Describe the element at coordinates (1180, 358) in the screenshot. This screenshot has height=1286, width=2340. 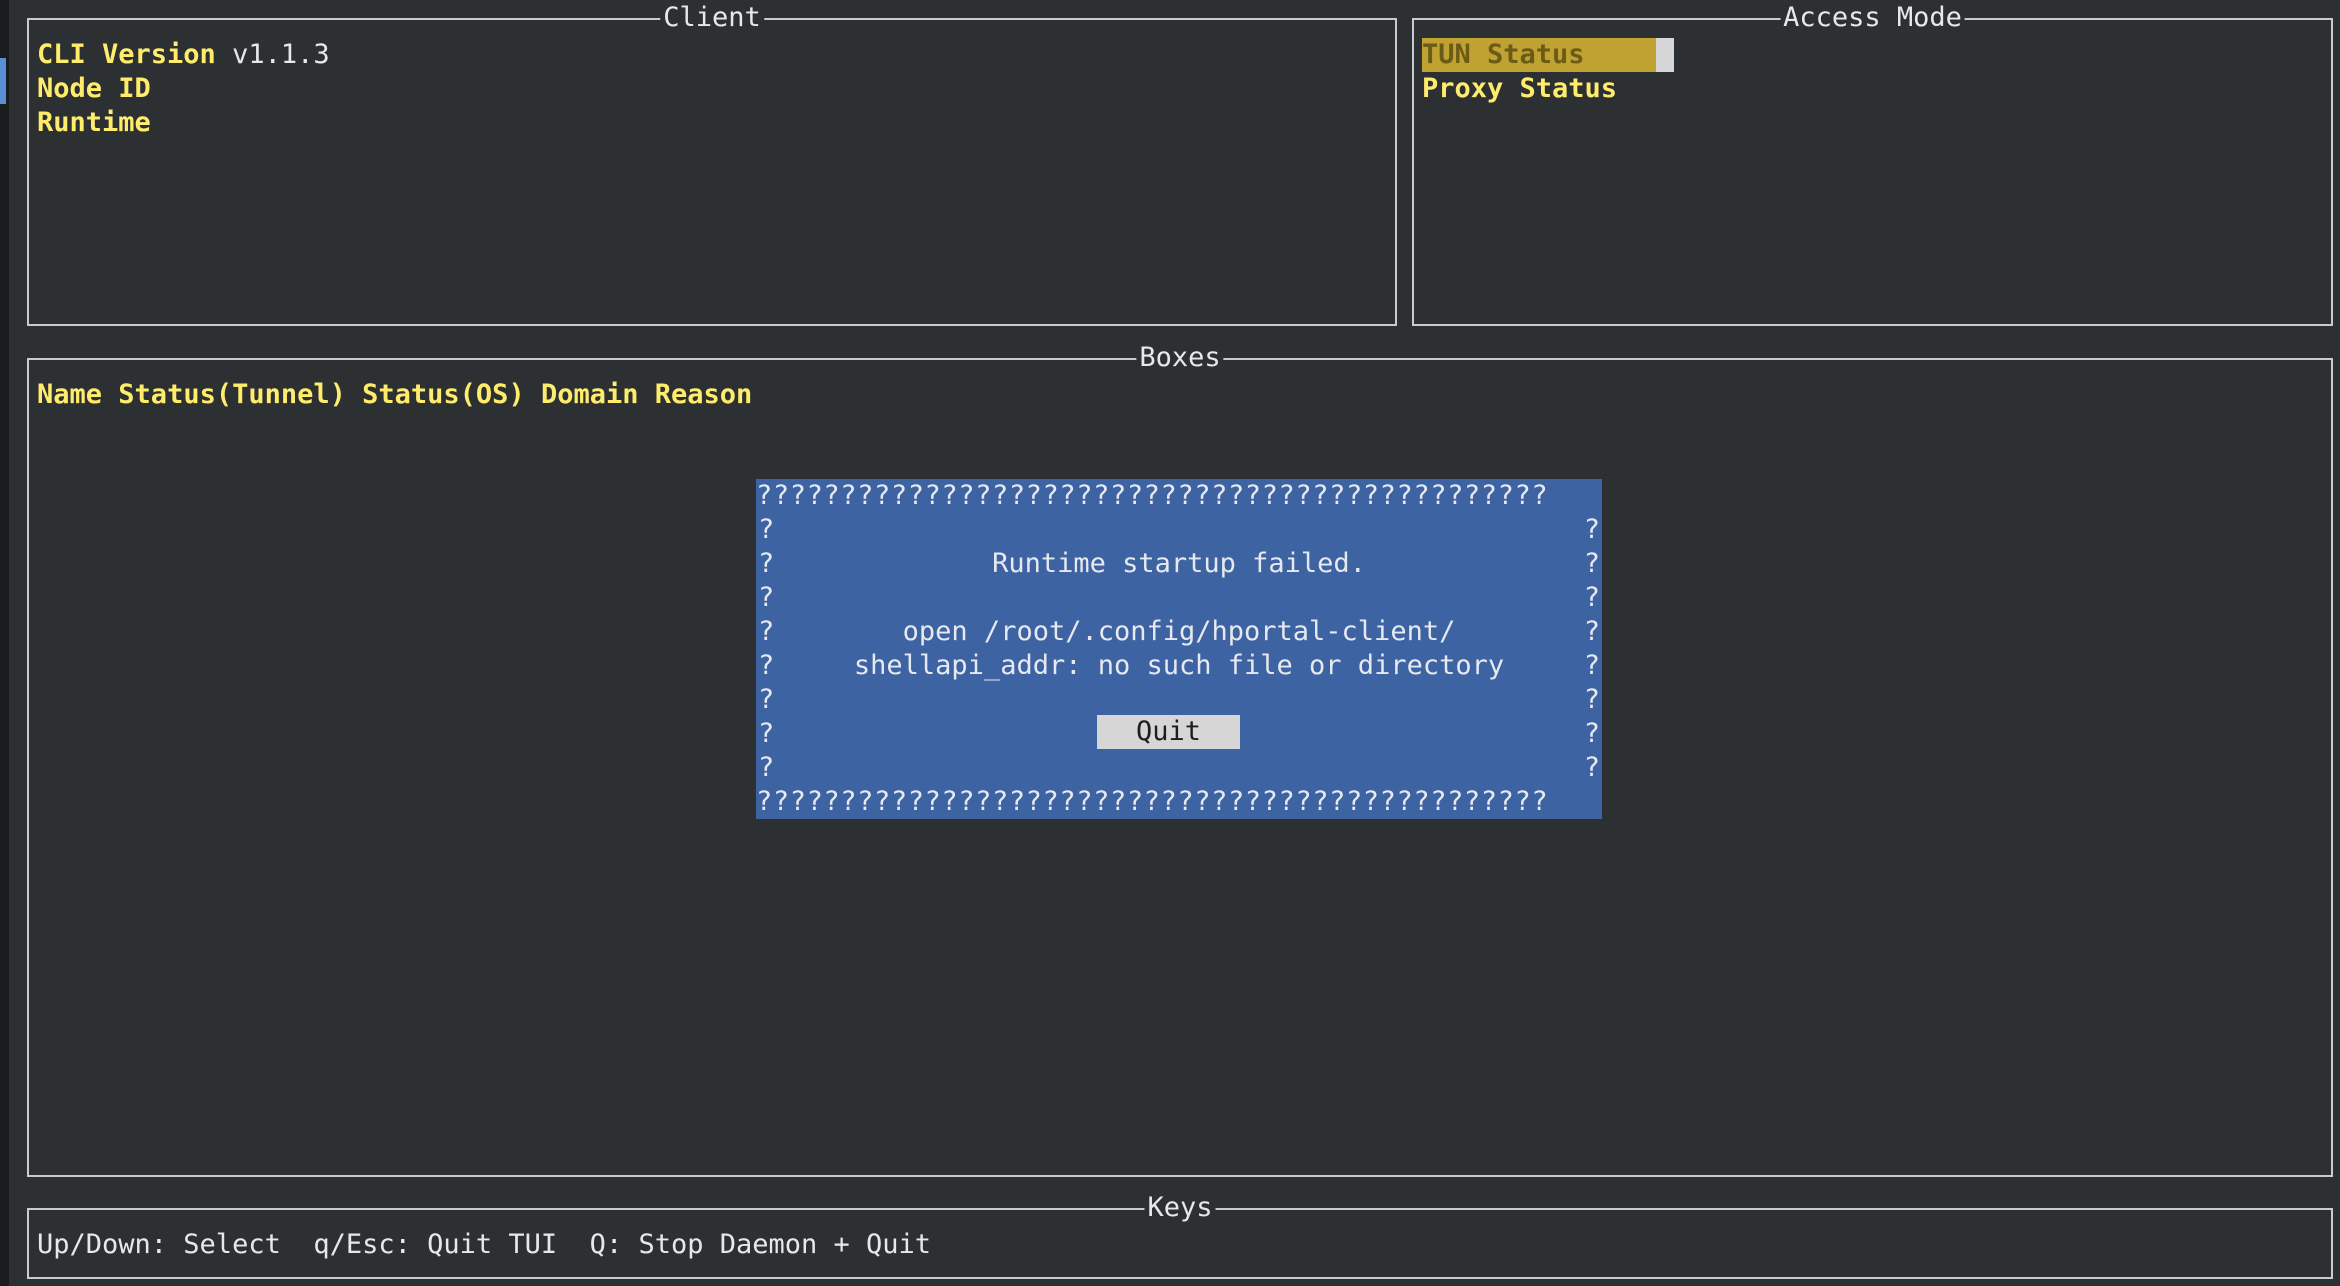
I see `boxes-panel-title: Boxes` at that location.